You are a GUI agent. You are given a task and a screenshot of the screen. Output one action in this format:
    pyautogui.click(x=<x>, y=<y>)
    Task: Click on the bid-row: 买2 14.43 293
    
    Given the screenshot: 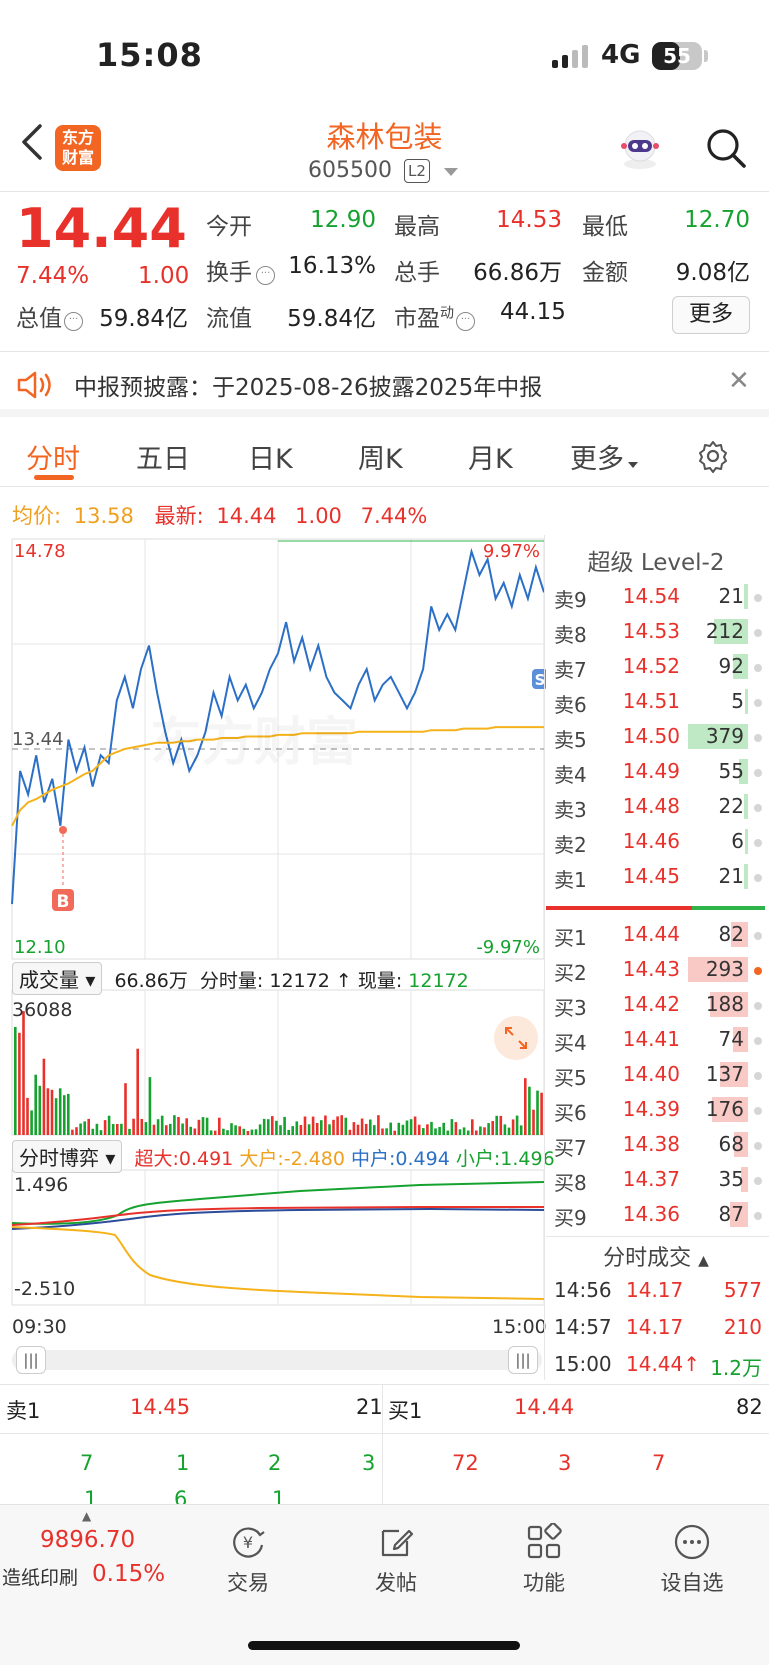 What is the action you would take?
    pyautogui.click(x=655, y=970)
    